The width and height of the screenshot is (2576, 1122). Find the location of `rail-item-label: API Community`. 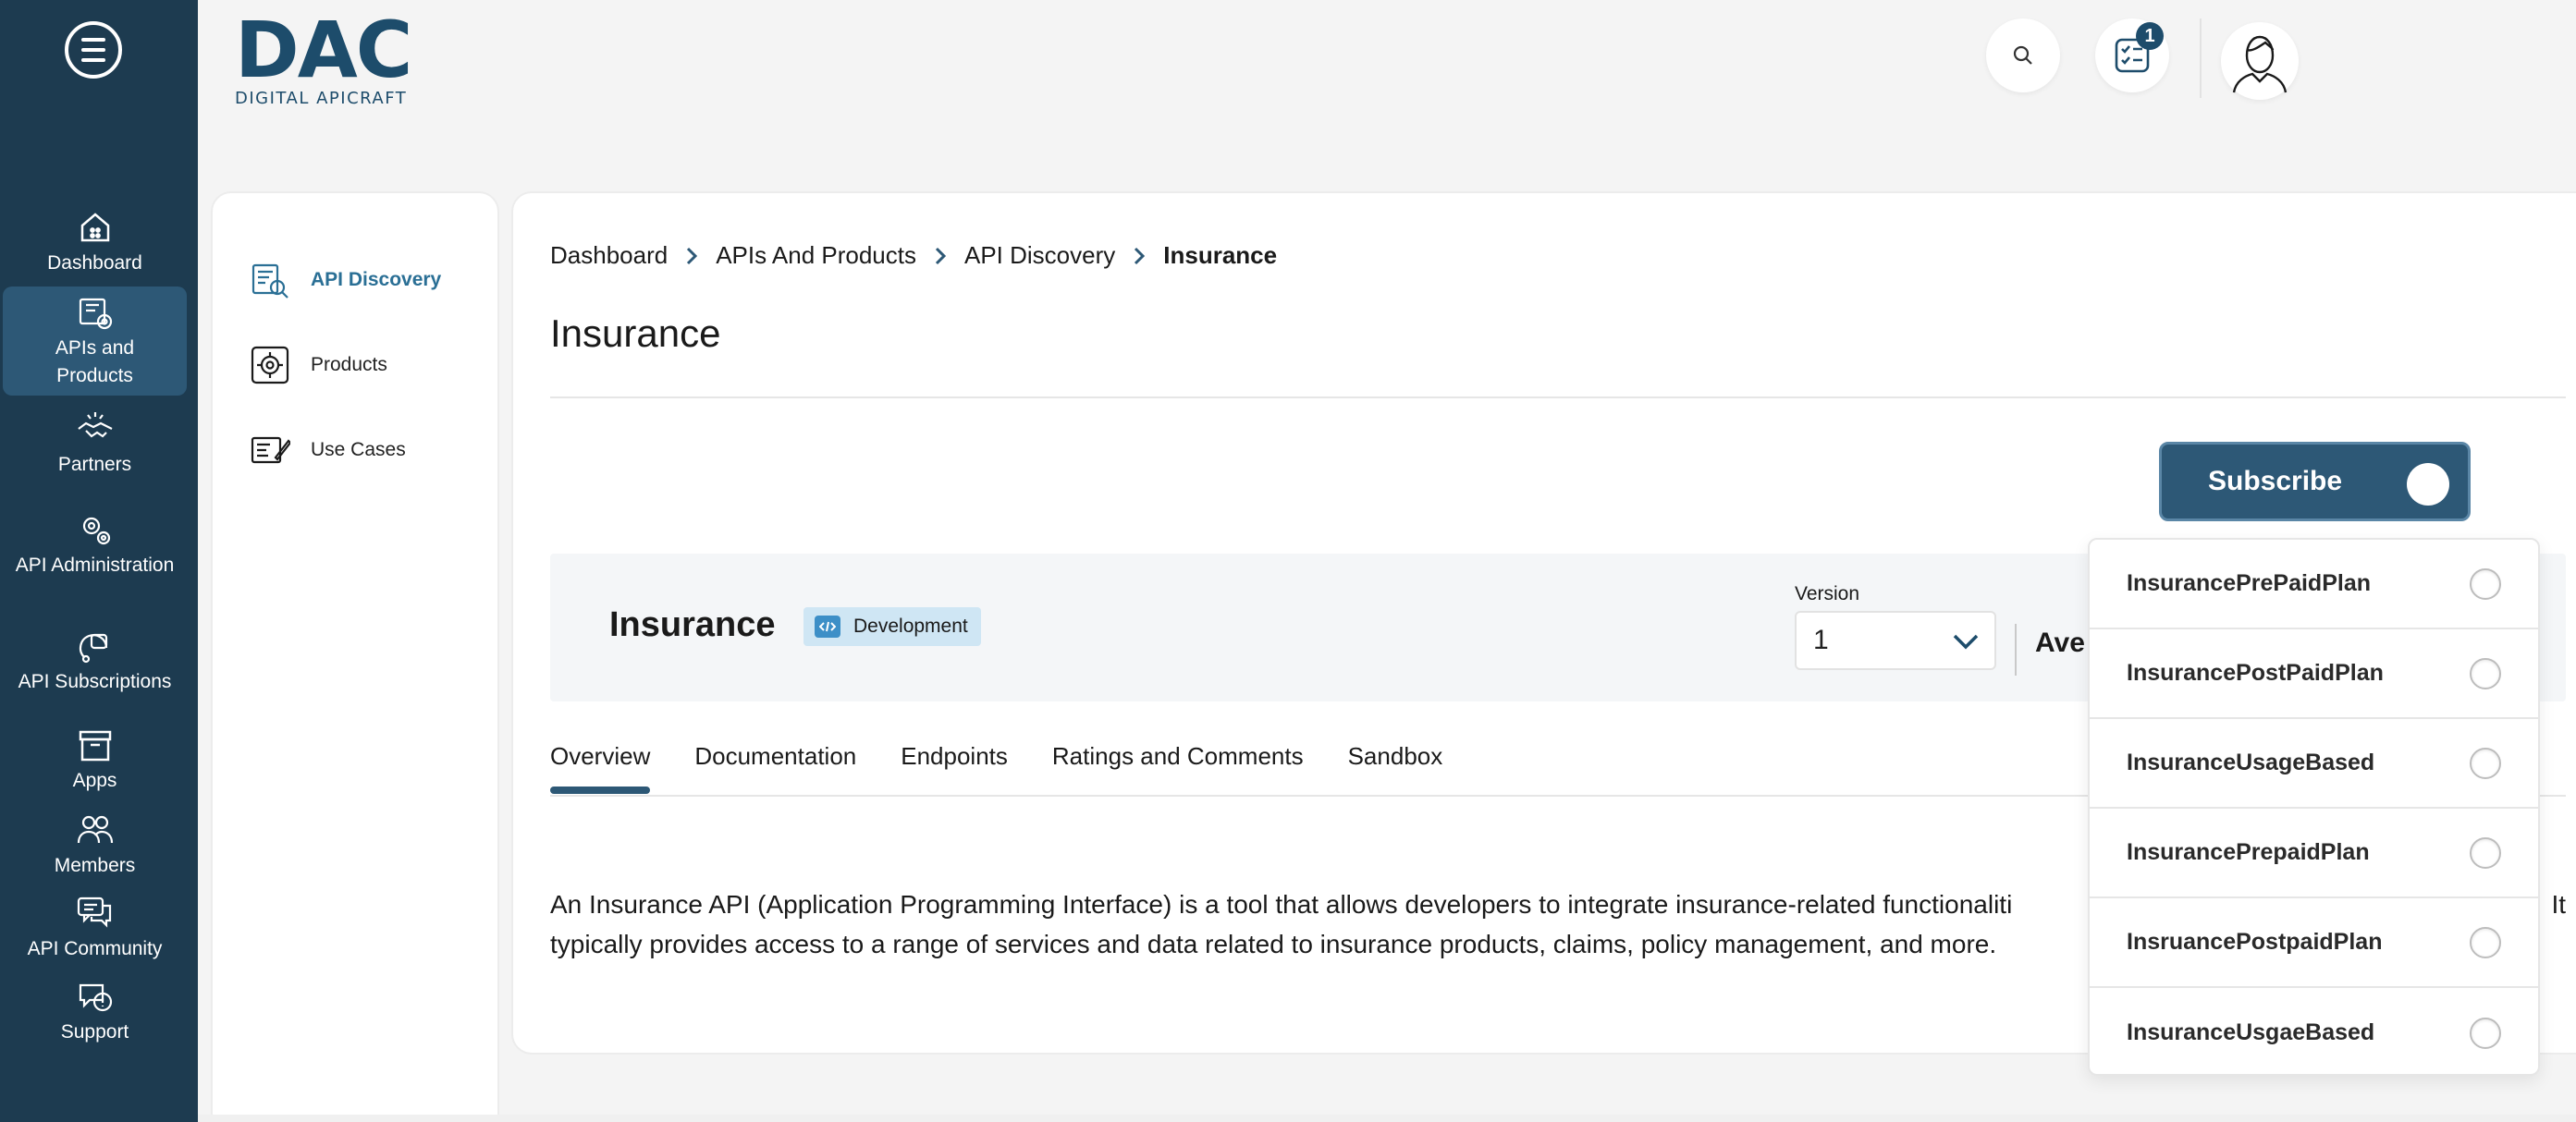

rail-item-label: API Community is located at coordinates (95, 948).